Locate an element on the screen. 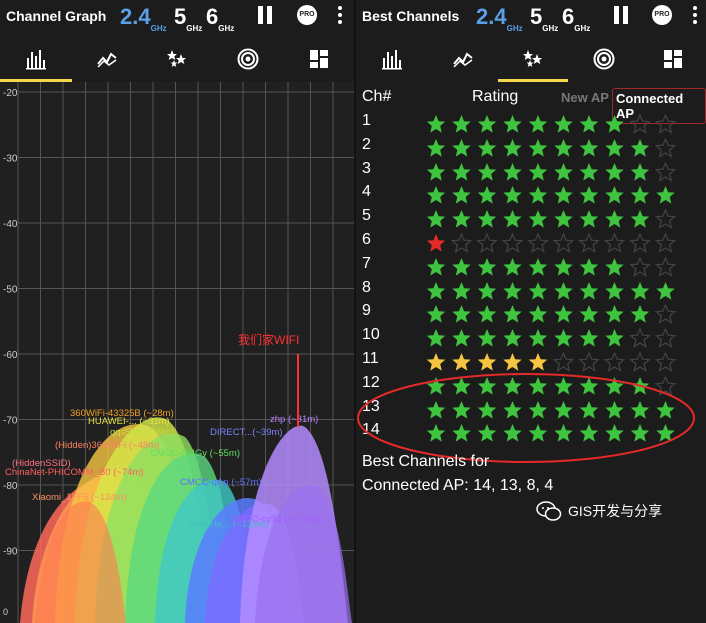 Image resolution: width=706 pixels, height=623 pixels. wechat-icon is located at coordinates (549, 511).